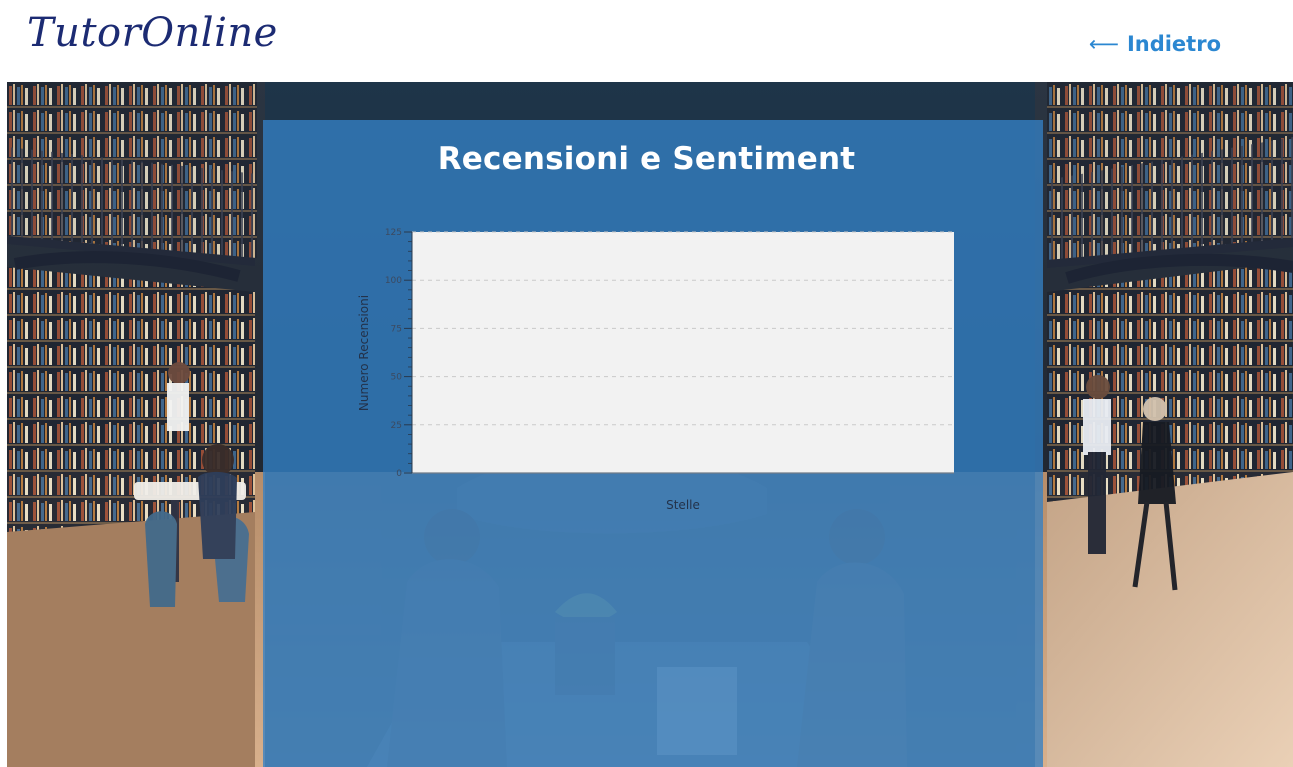  I want to click on y-tick-label-125: 125, so click(393, 233).